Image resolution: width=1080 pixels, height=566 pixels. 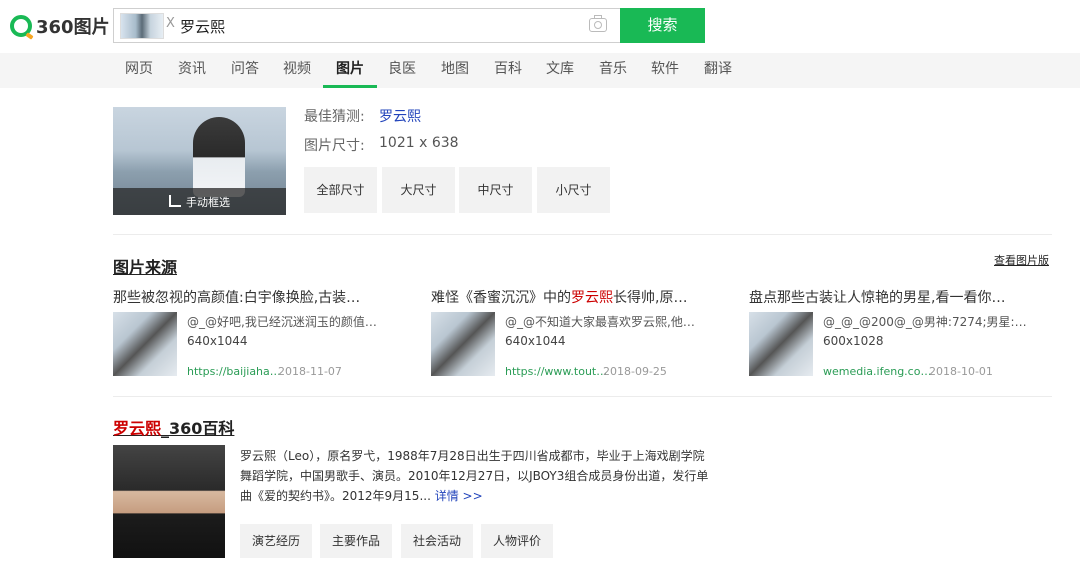 What do you see at coordinates (202, 26) in the screenshot?
I see `search-input: 罗云熙` at bounding box center [202, 26].